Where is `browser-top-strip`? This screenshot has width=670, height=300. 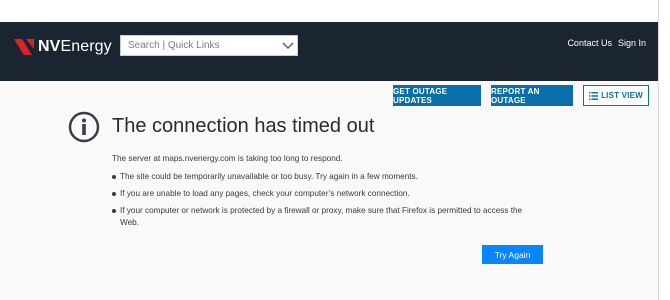
browser-top-strip is located at coordinates (335, 11).